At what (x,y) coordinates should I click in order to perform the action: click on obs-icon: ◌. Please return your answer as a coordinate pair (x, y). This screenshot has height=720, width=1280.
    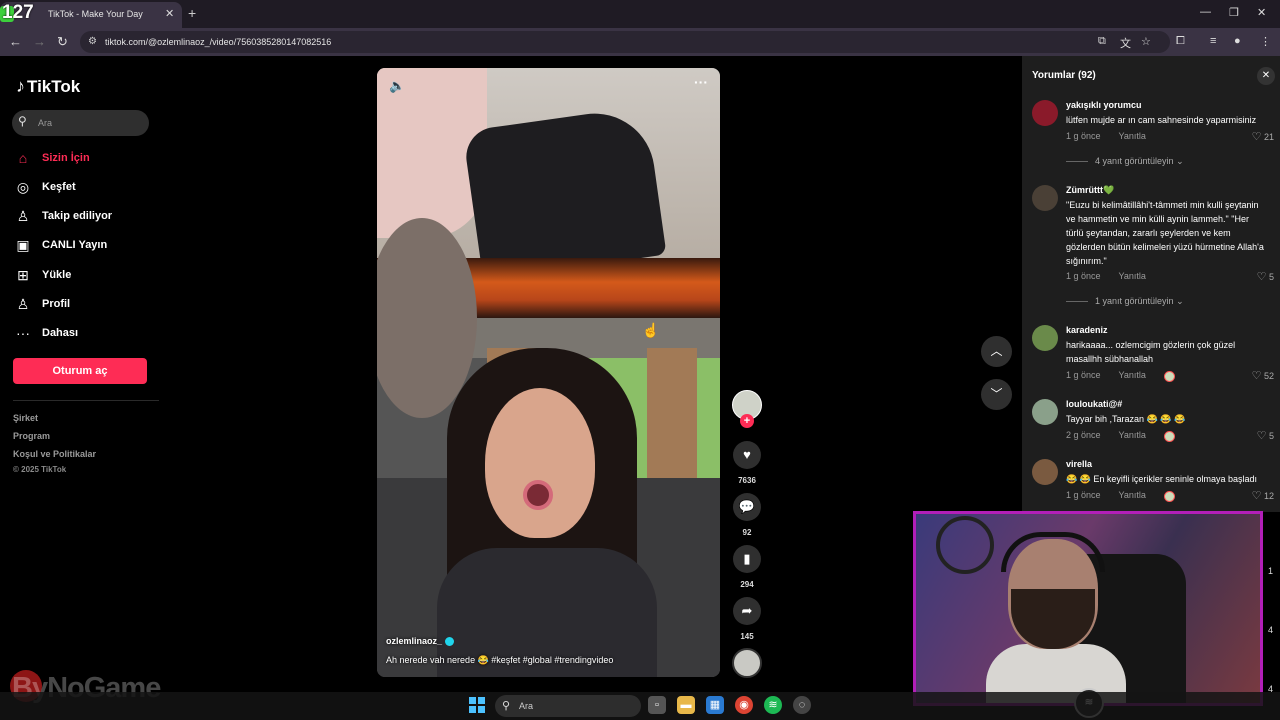
    Looking at the image, I should click on (802, 705).